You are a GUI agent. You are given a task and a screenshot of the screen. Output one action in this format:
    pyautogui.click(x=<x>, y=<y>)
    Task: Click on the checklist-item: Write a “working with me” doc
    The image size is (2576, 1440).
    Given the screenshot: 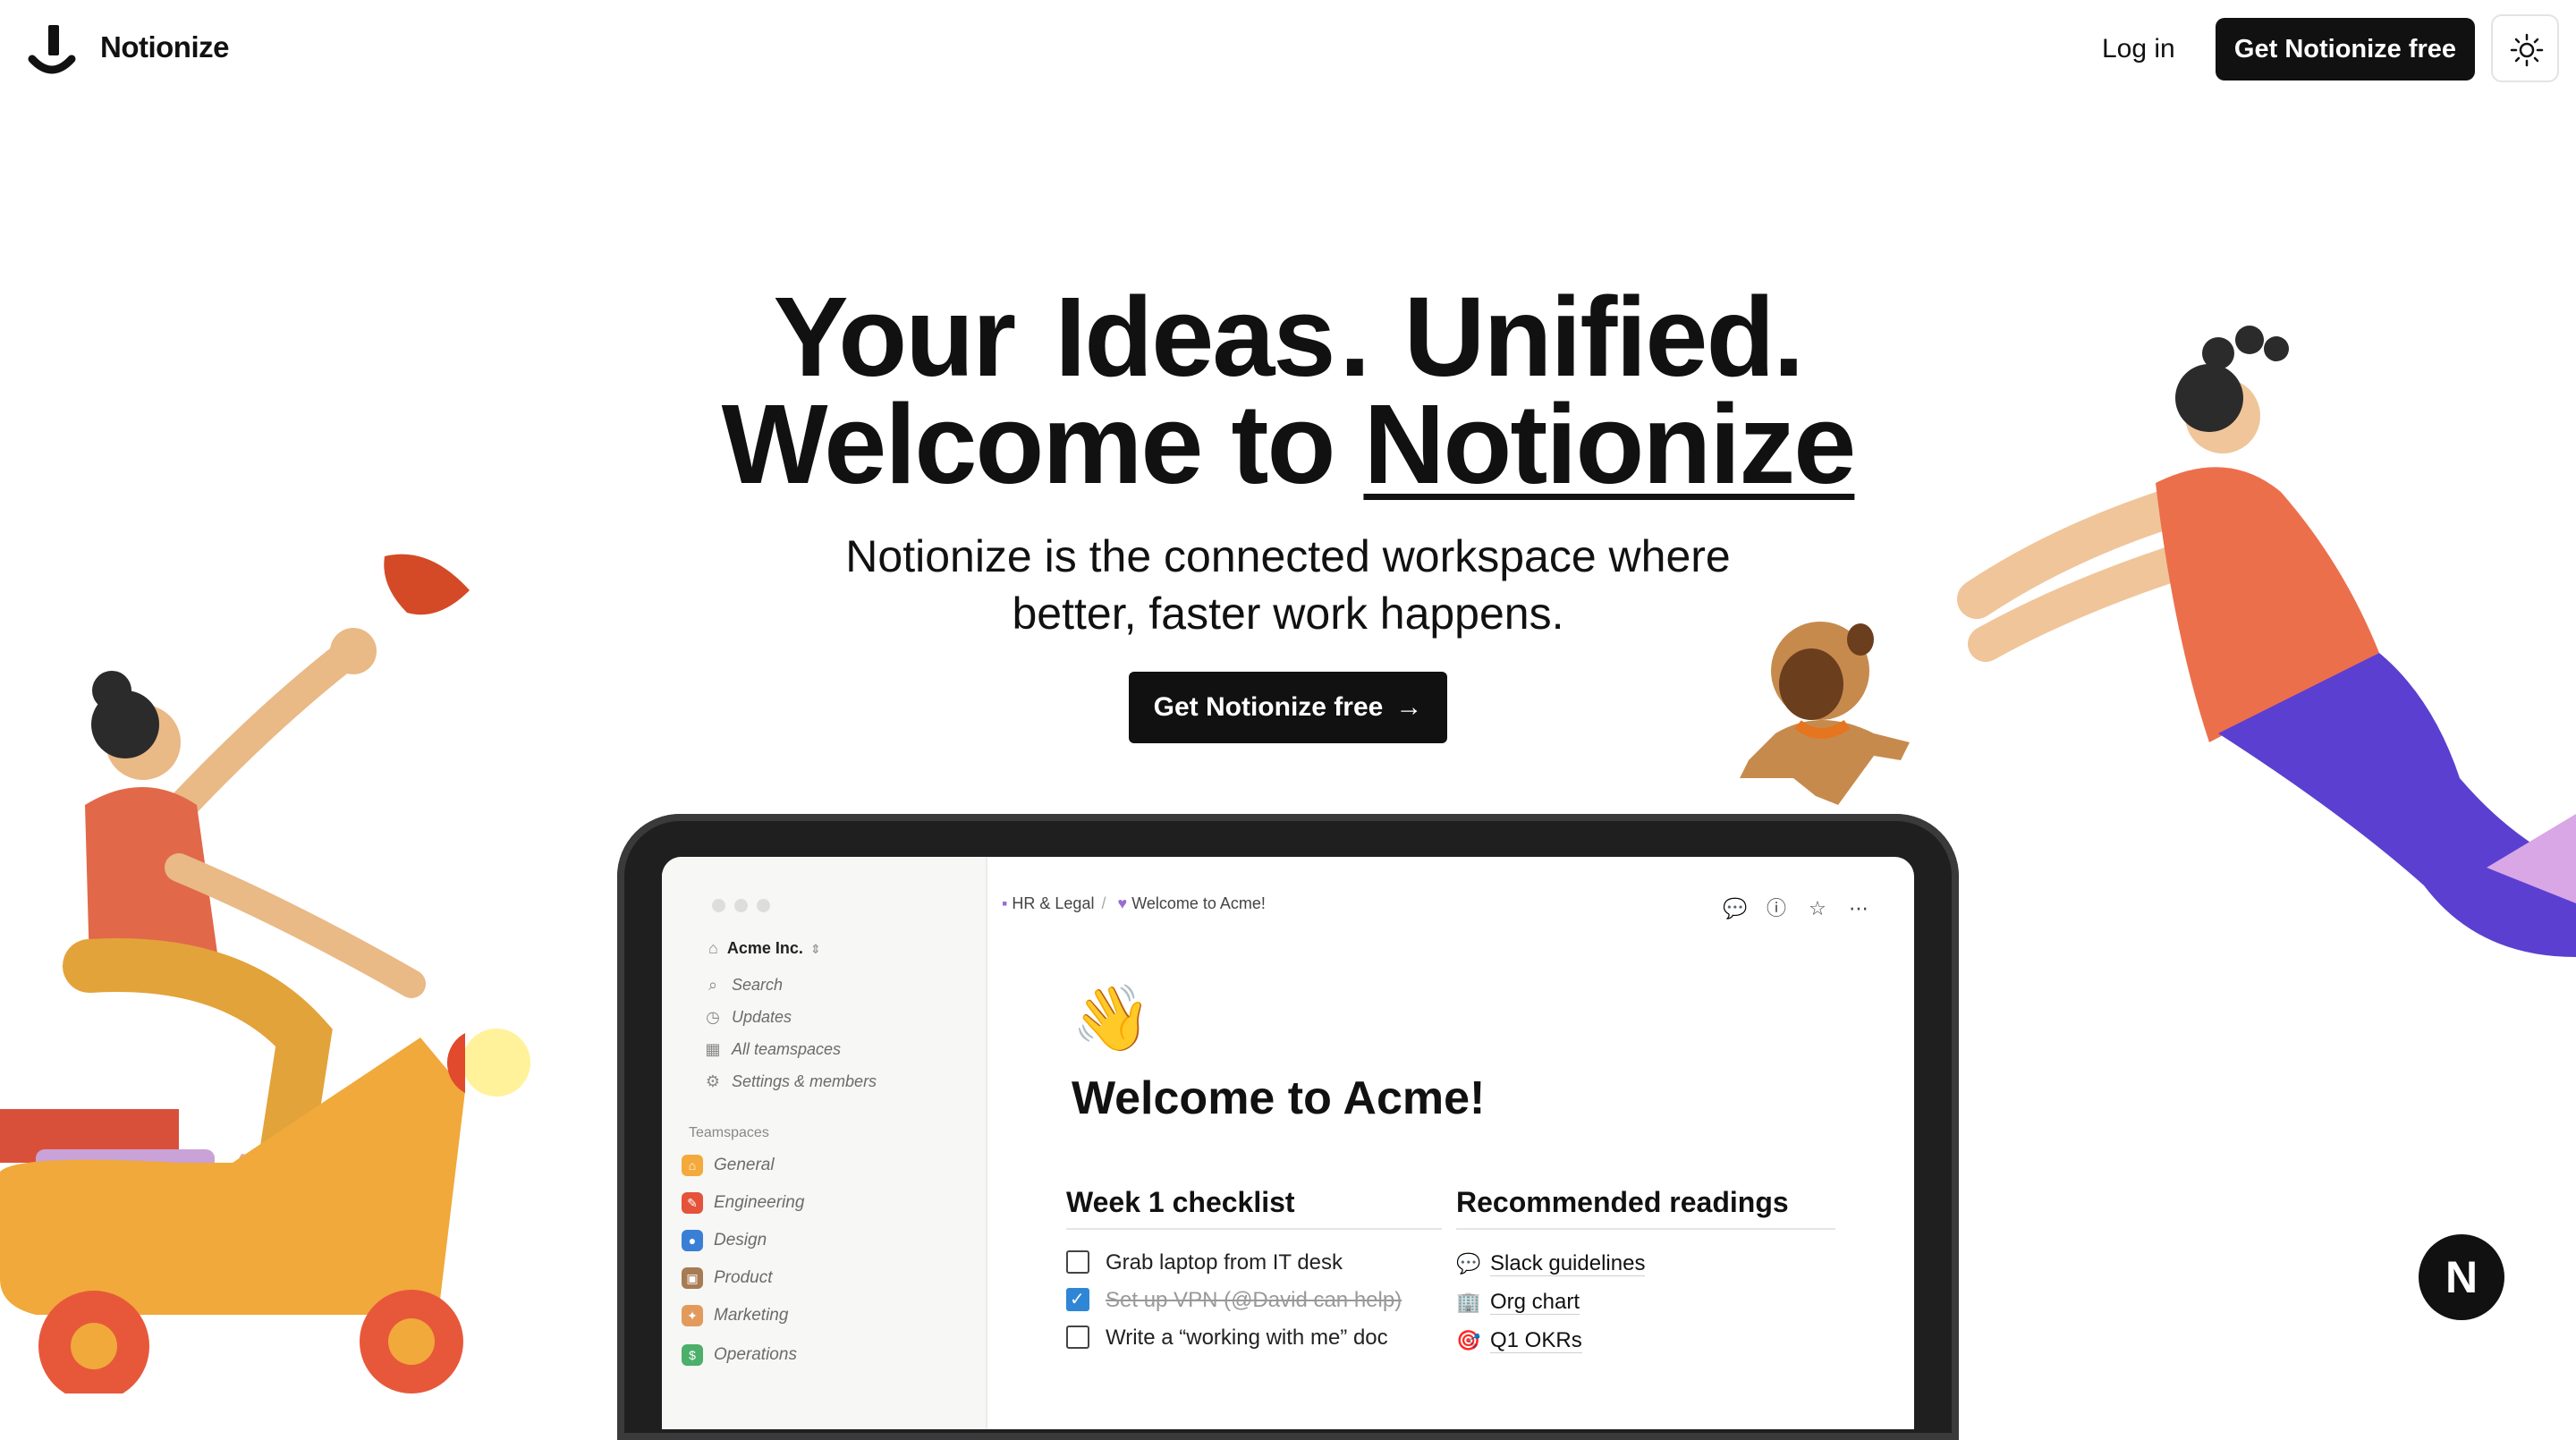 What is the action you would take?
    pyautogui.click(x=1254, y=1338)
    